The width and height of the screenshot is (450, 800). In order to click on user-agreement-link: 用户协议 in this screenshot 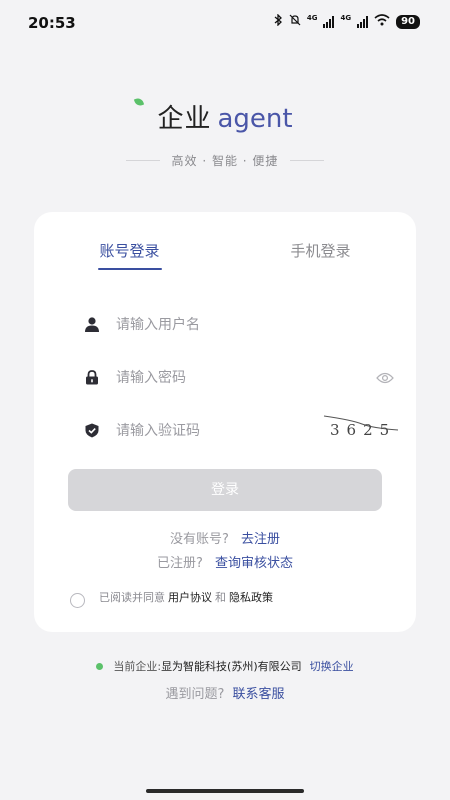, I will do `click(190, 597)`.